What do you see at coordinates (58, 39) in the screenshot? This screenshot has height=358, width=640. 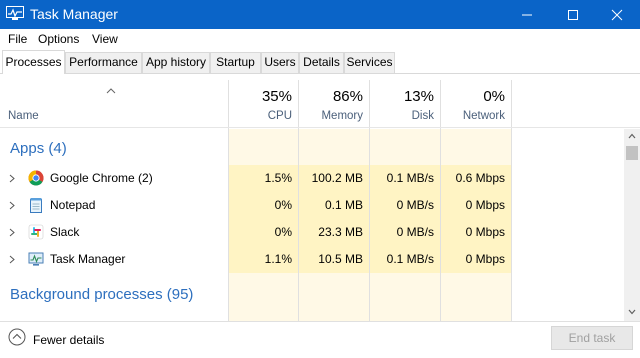 I see `menu-options: Options` at bounding box center [58, 39].